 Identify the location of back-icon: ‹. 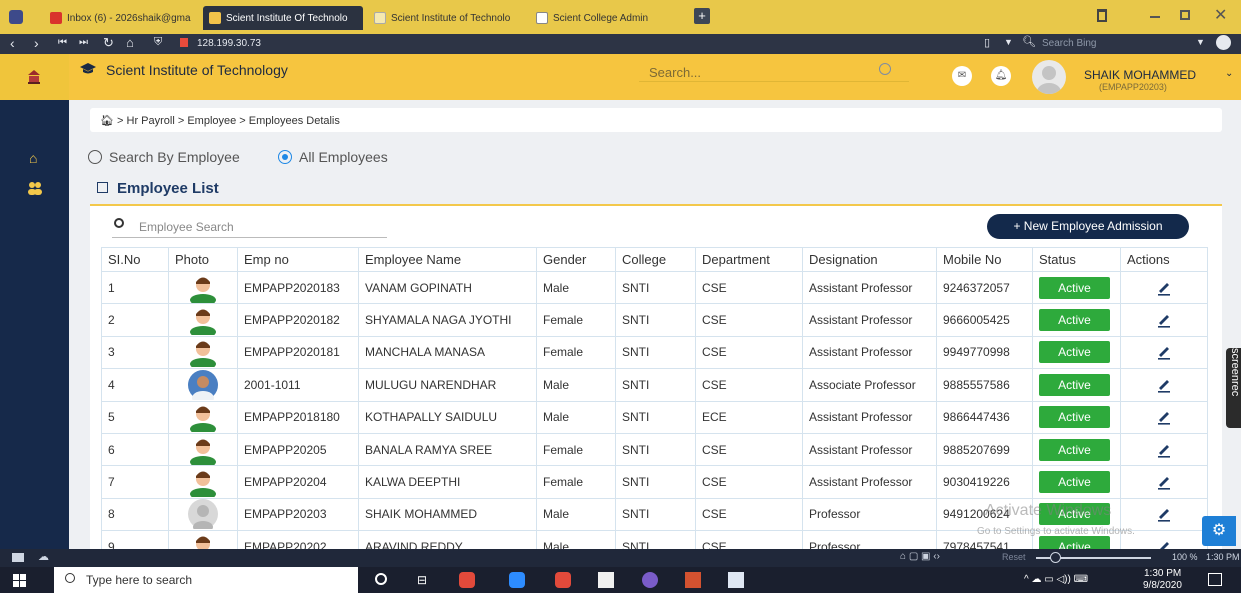
(12, 43).